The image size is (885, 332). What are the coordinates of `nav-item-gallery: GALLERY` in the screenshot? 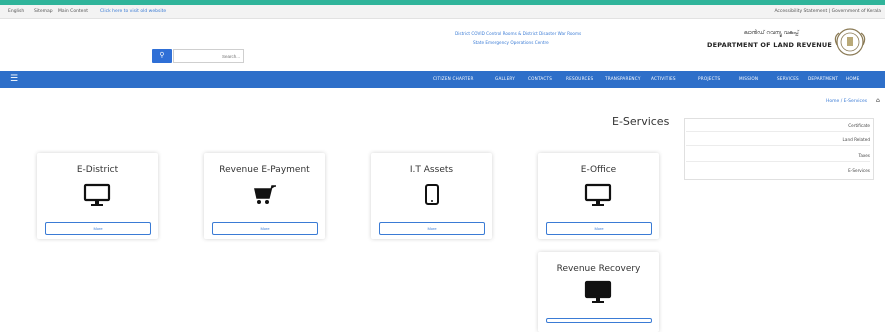 It's located at (505, 78).